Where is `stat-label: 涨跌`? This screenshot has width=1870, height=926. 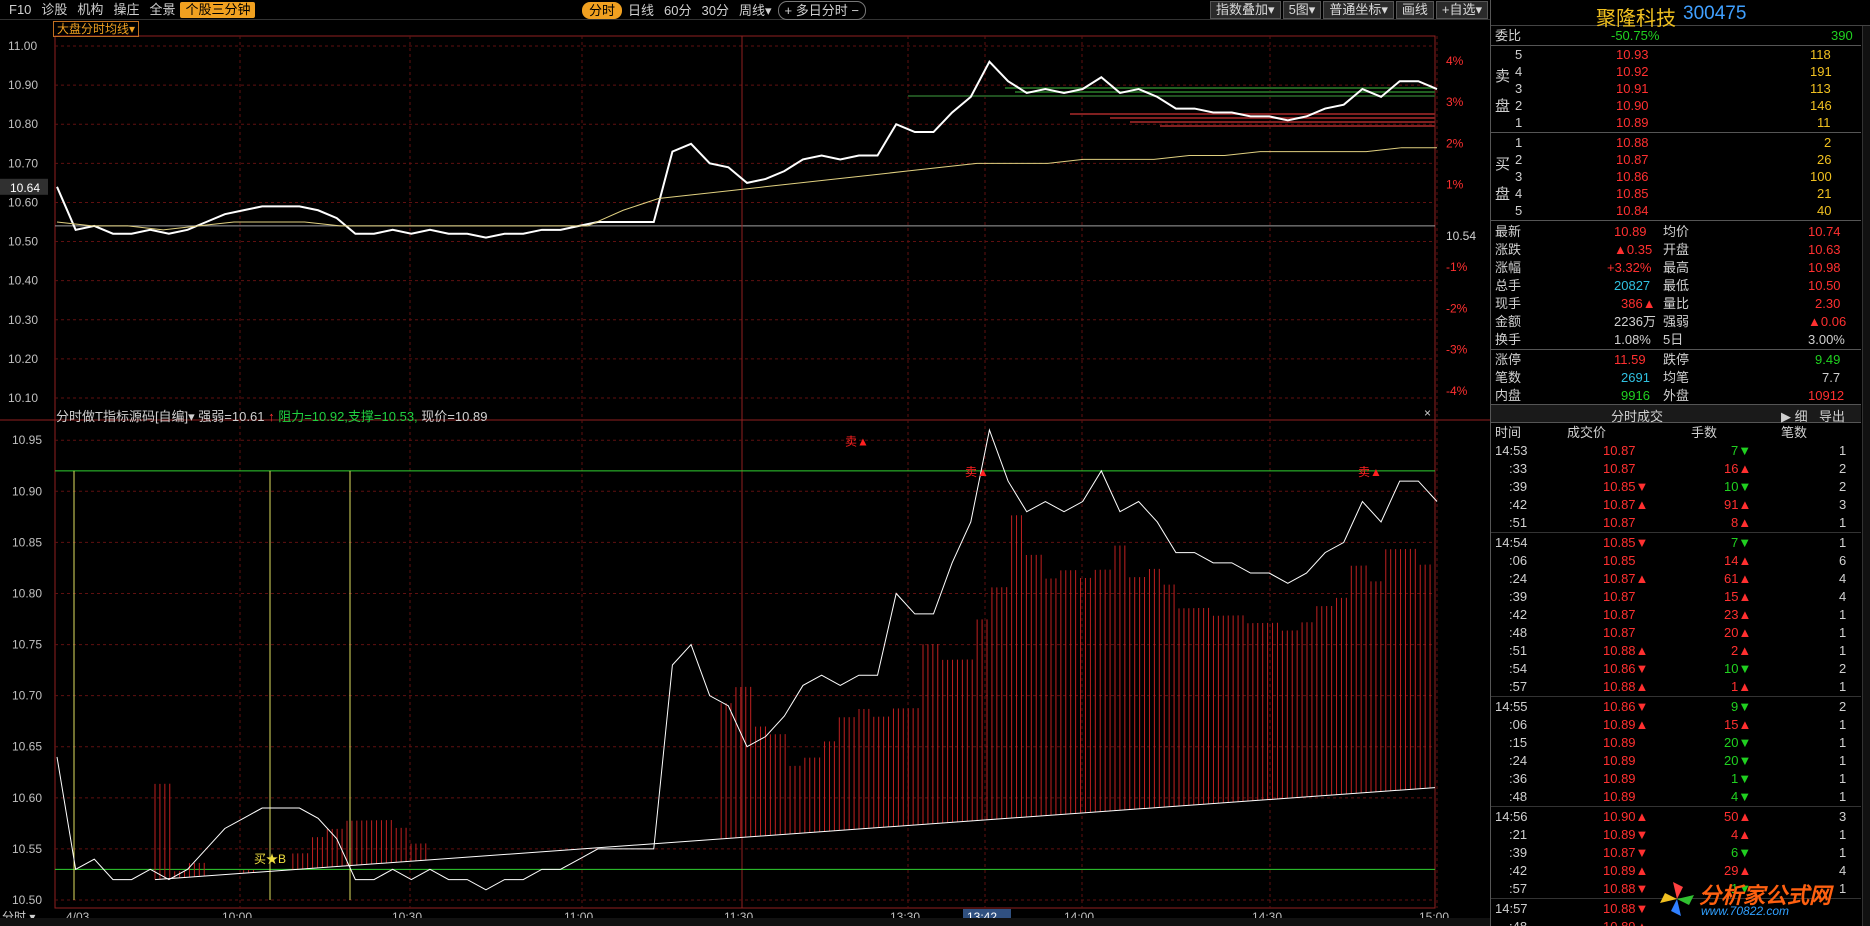
stat-label: 涨跌 is located at coordinates (1508, 249).